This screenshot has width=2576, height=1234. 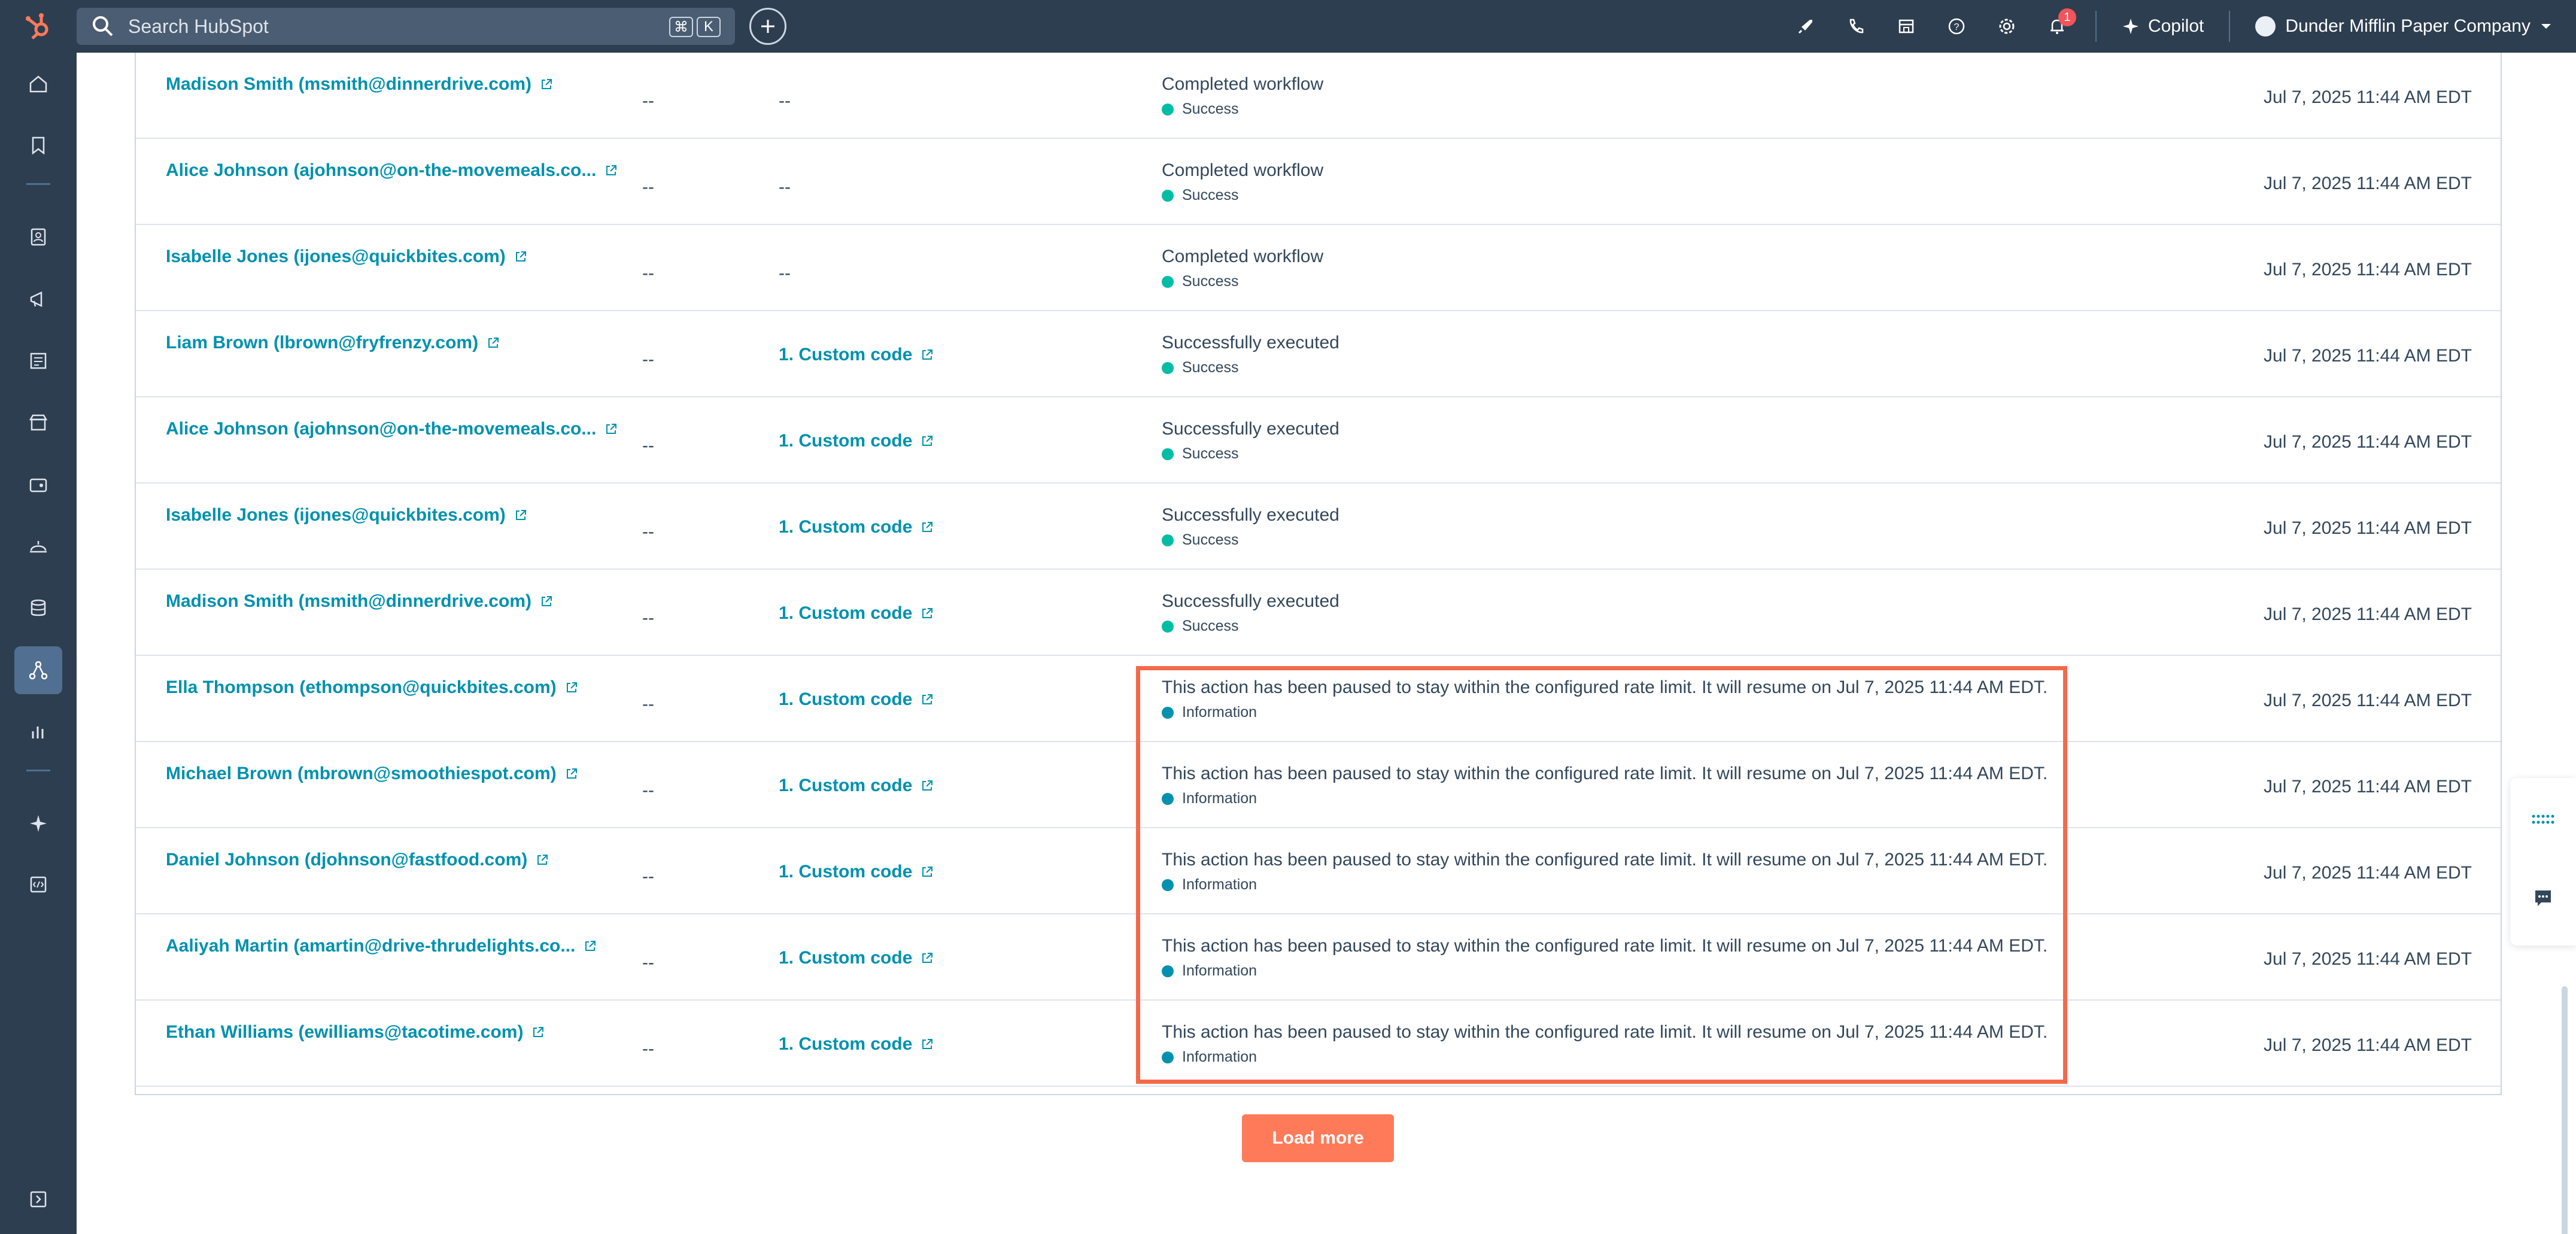 What do you see at coordinates (2096, 27) in the screenshot?
I see `divider` at bounding box center [2096, 27].